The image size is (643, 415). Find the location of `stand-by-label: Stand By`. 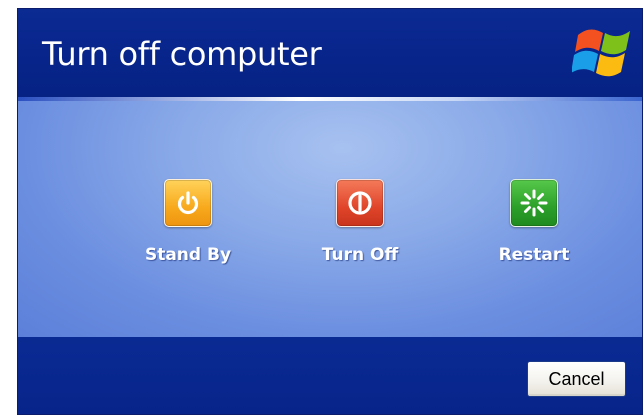

stand-by-label: Stand By is located at coordinates (188, 255).